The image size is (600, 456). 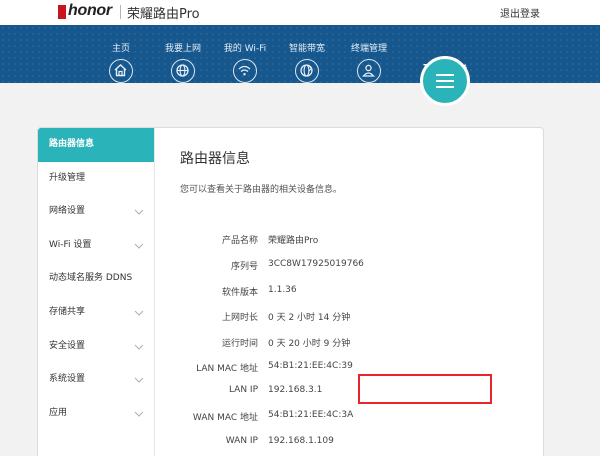 I want to click on info-label: 运行时间, so click(x=239, y=344).